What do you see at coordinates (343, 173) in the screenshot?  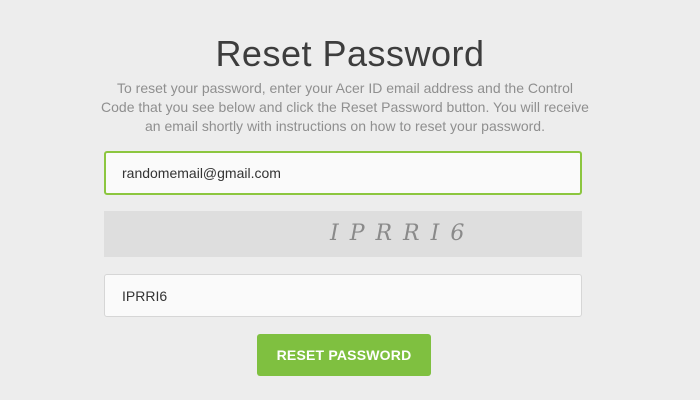 I see `email-field` at bounding box center [343, 173].